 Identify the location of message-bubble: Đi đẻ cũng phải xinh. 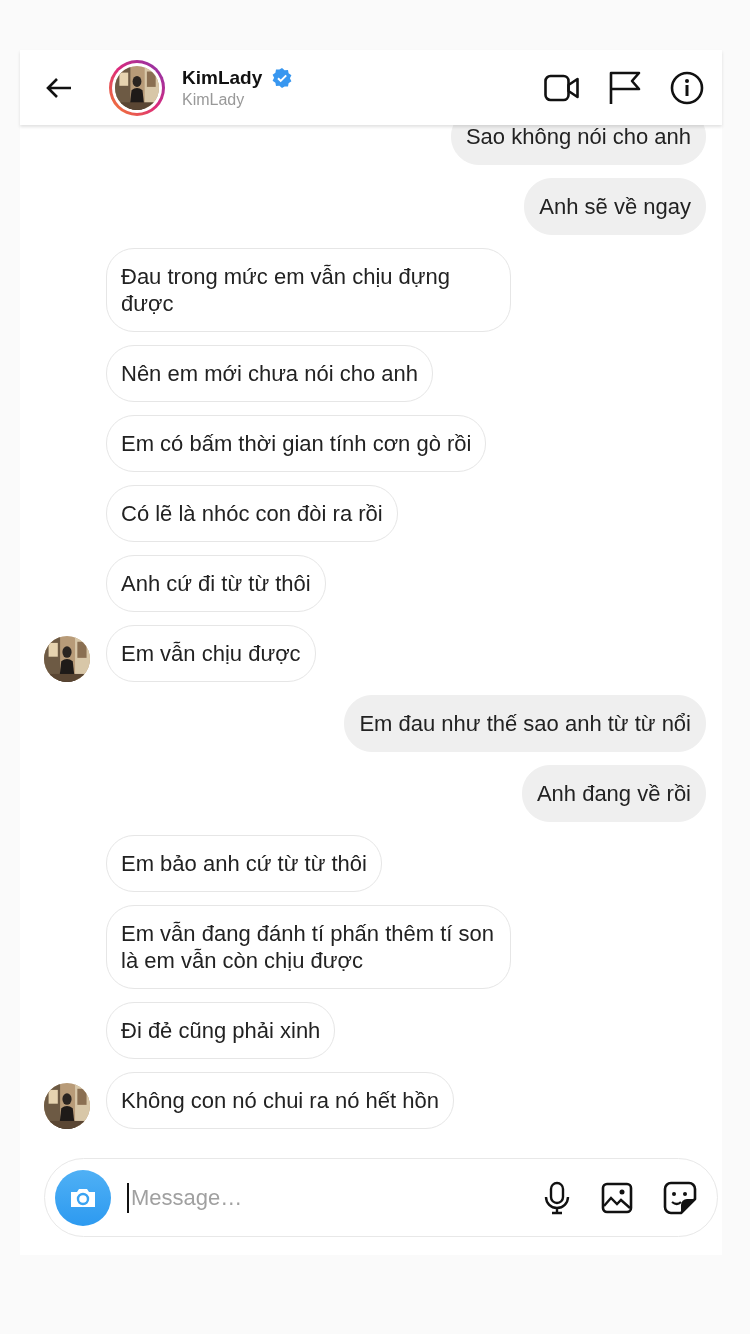
(221, 1030).